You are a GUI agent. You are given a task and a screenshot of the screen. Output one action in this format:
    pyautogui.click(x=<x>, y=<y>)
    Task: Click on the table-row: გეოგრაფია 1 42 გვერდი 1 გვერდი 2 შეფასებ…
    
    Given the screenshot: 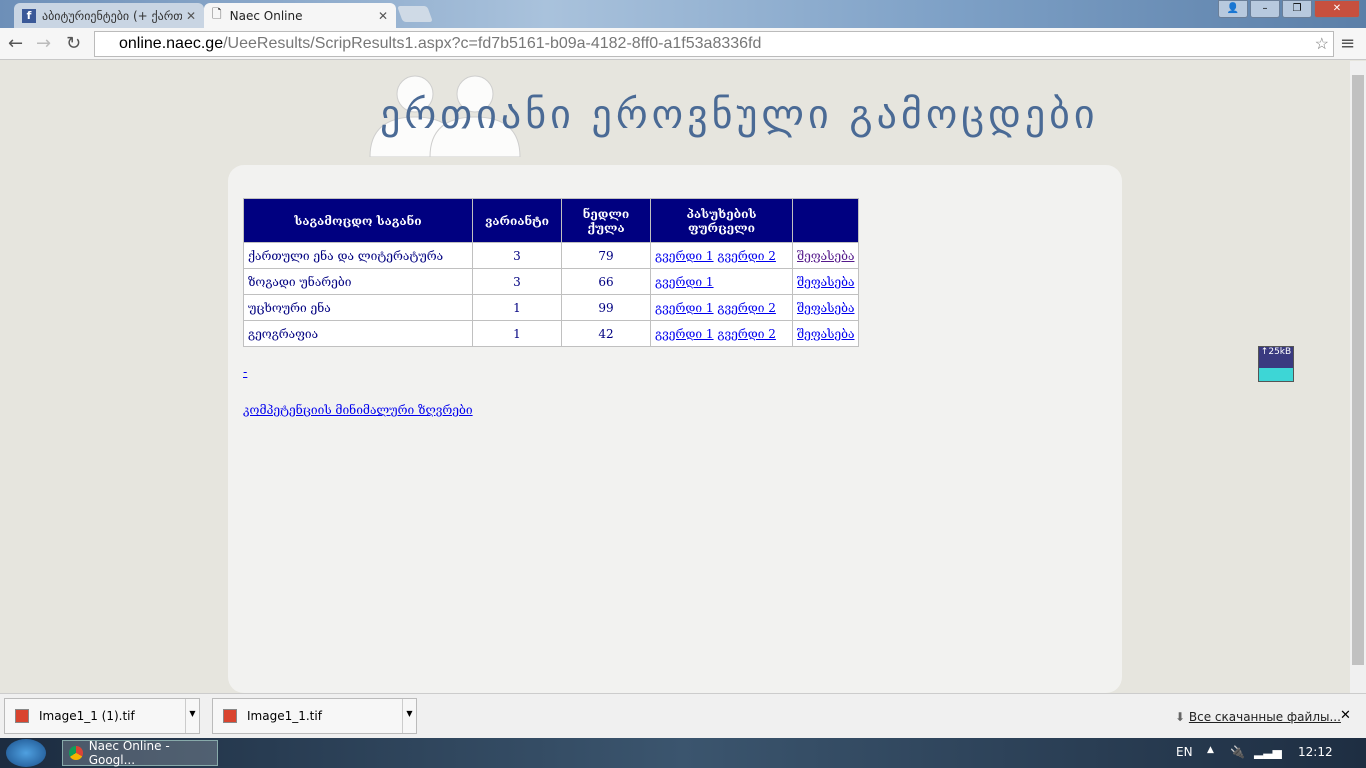 What is the action you would take?
    pyautogui.click(x=551, y=333)
    